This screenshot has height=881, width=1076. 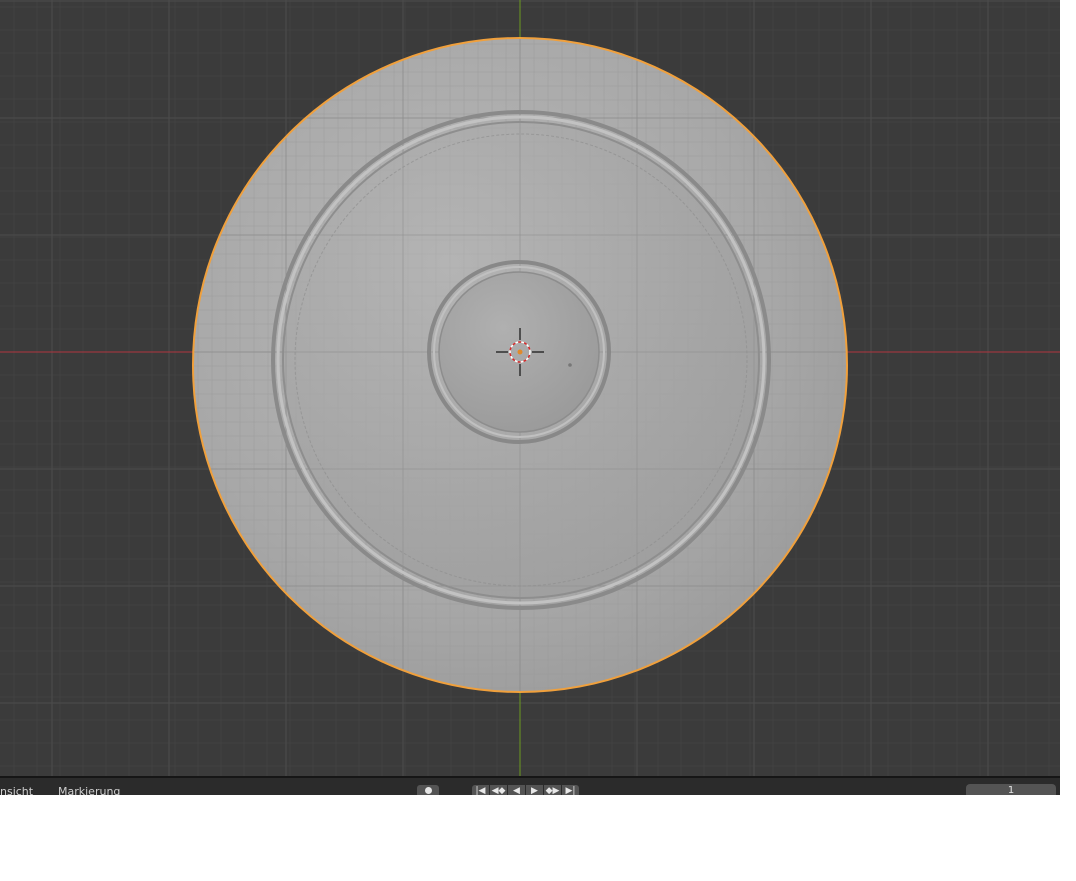 I want to click on jump-end-button: ▶|, so click(x=570, y=790).